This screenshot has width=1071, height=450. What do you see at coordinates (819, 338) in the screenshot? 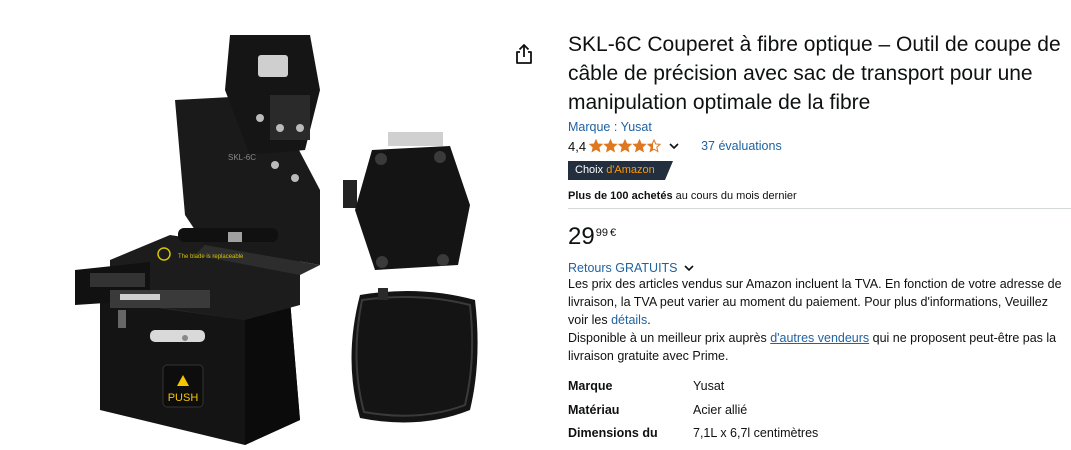
I see `other-sellers-link: d'autres vendeurs` at bounding box center [819, 338].